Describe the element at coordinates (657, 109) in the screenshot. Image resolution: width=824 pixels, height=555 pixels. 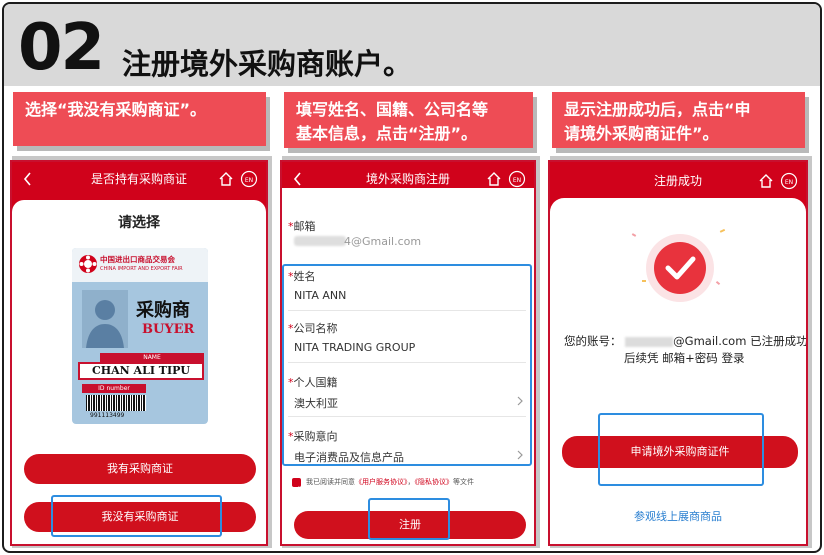
I see `caption-line: 显示注册成功后，点击“申` at that location.